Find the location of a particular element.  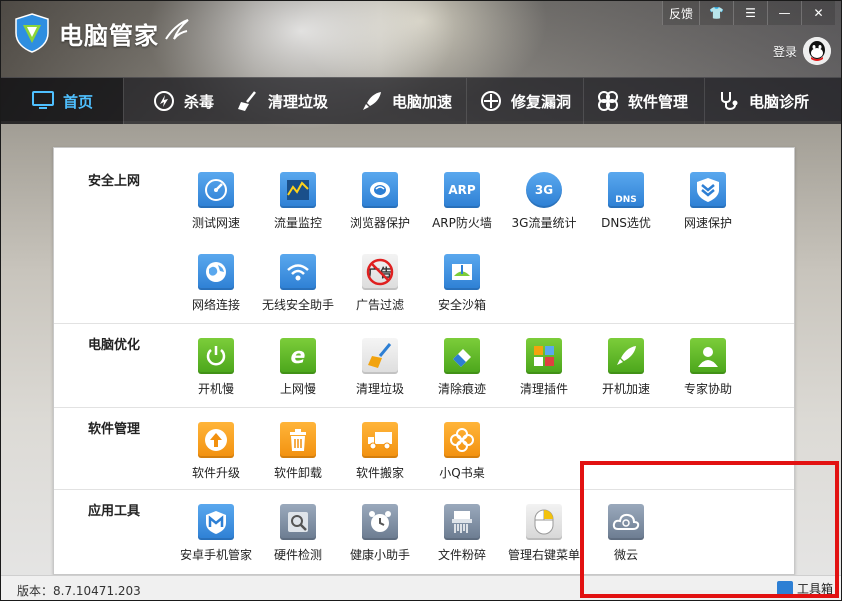

puzzle-icon is located at coordinates (544, 356).